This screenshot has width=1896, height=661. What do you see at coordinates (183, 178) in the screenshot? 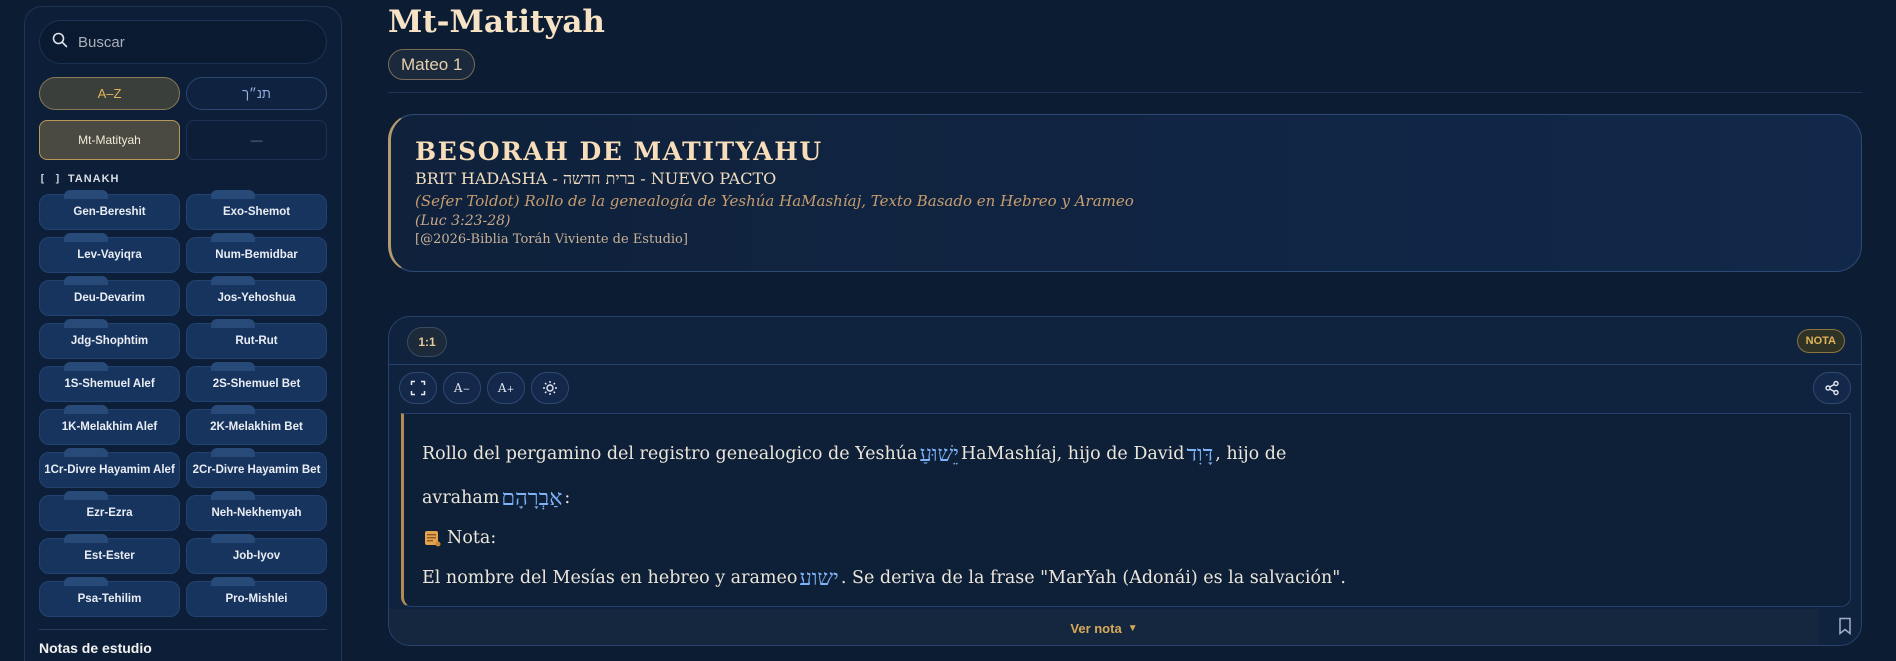
I see `section-header-tanakh: [ ] TANAKH` at bounding box center [183, 178].